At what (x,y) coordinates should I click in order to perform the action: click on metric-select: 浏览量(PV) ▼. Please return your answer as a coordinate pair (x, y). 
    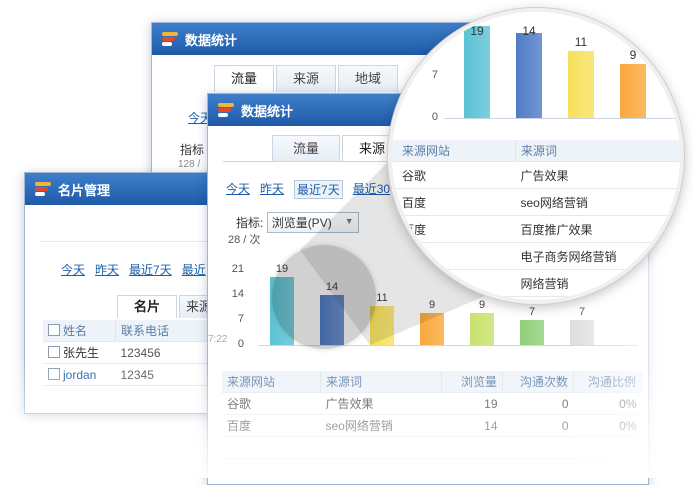
    Looking at the image, I should click on (312, 222).